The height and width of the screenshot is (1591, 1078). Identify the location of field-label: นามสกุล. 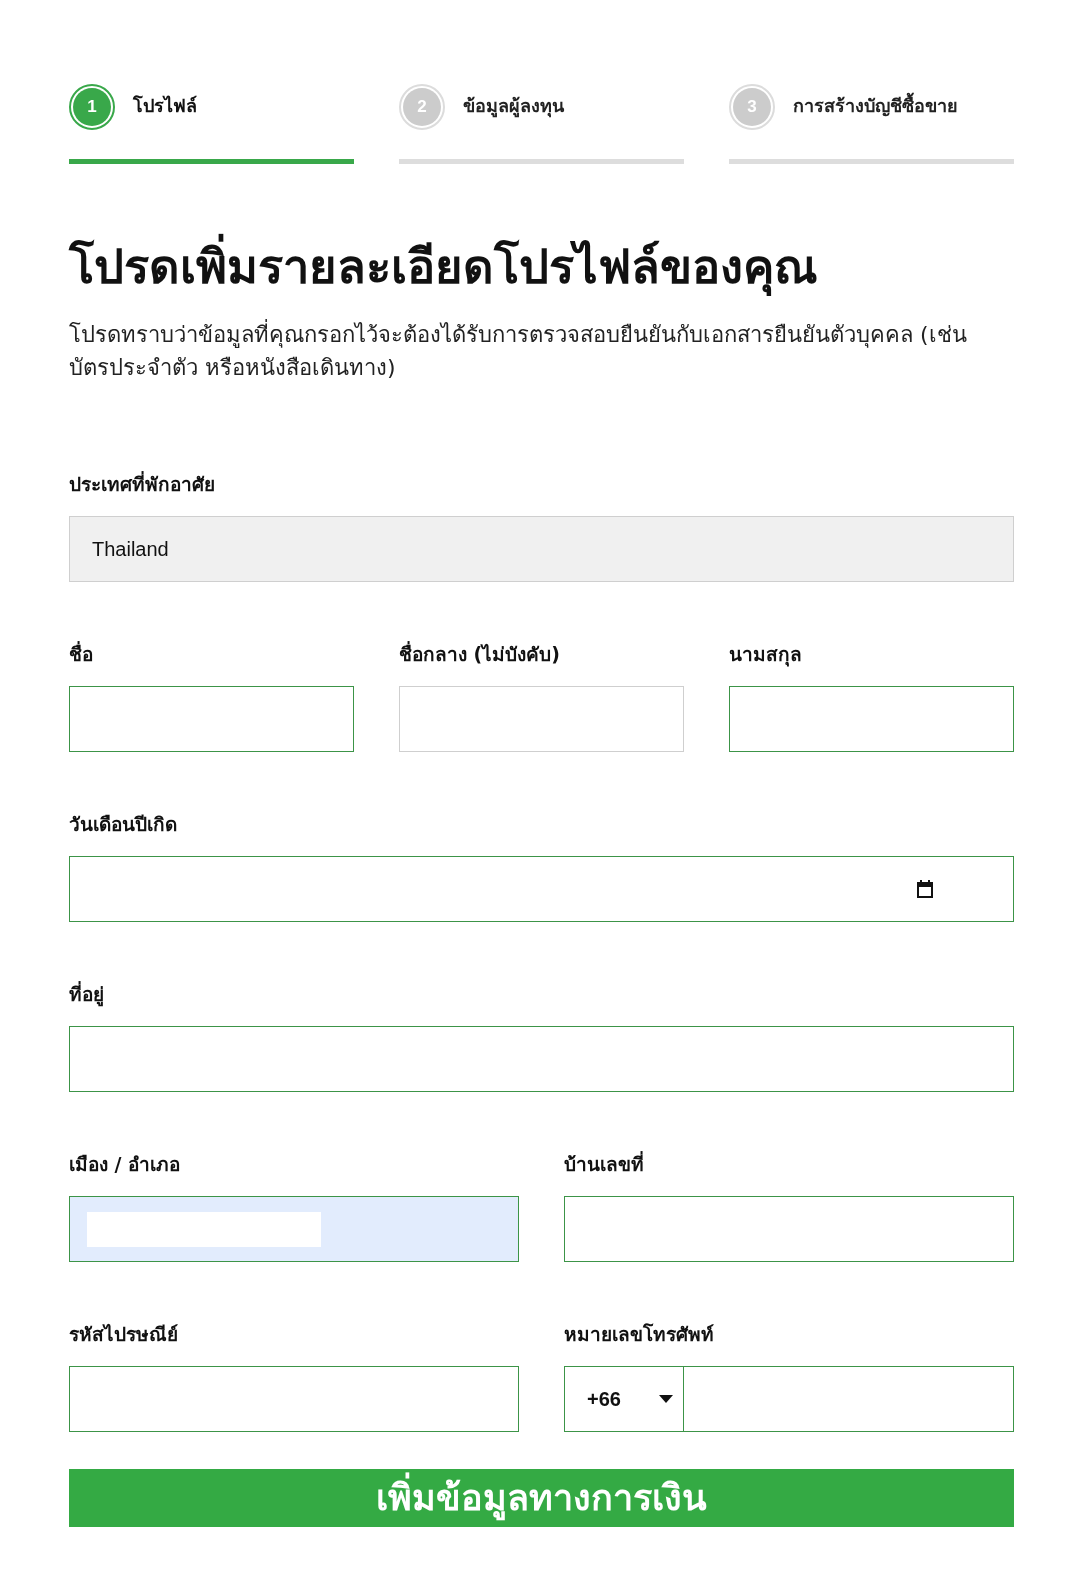
(765, 655).